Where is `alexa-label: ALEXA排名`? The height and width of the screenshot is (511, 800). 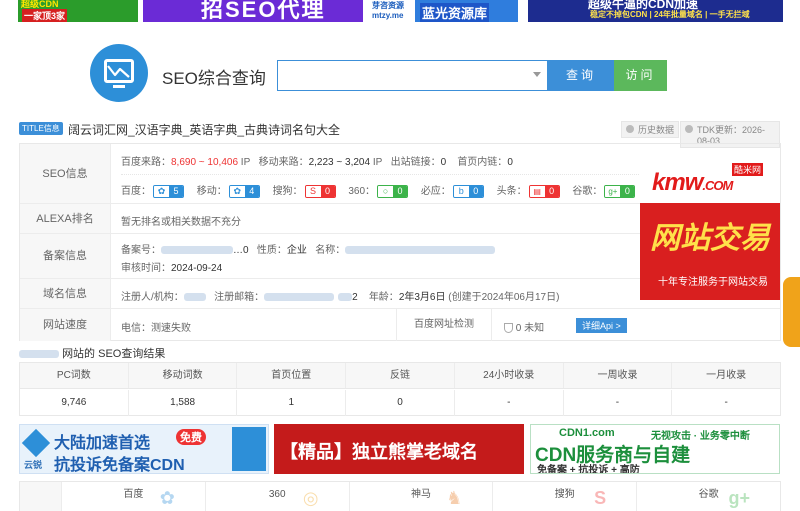
alexa-label: ALEXA排名 is located at coordinates (65, 218).